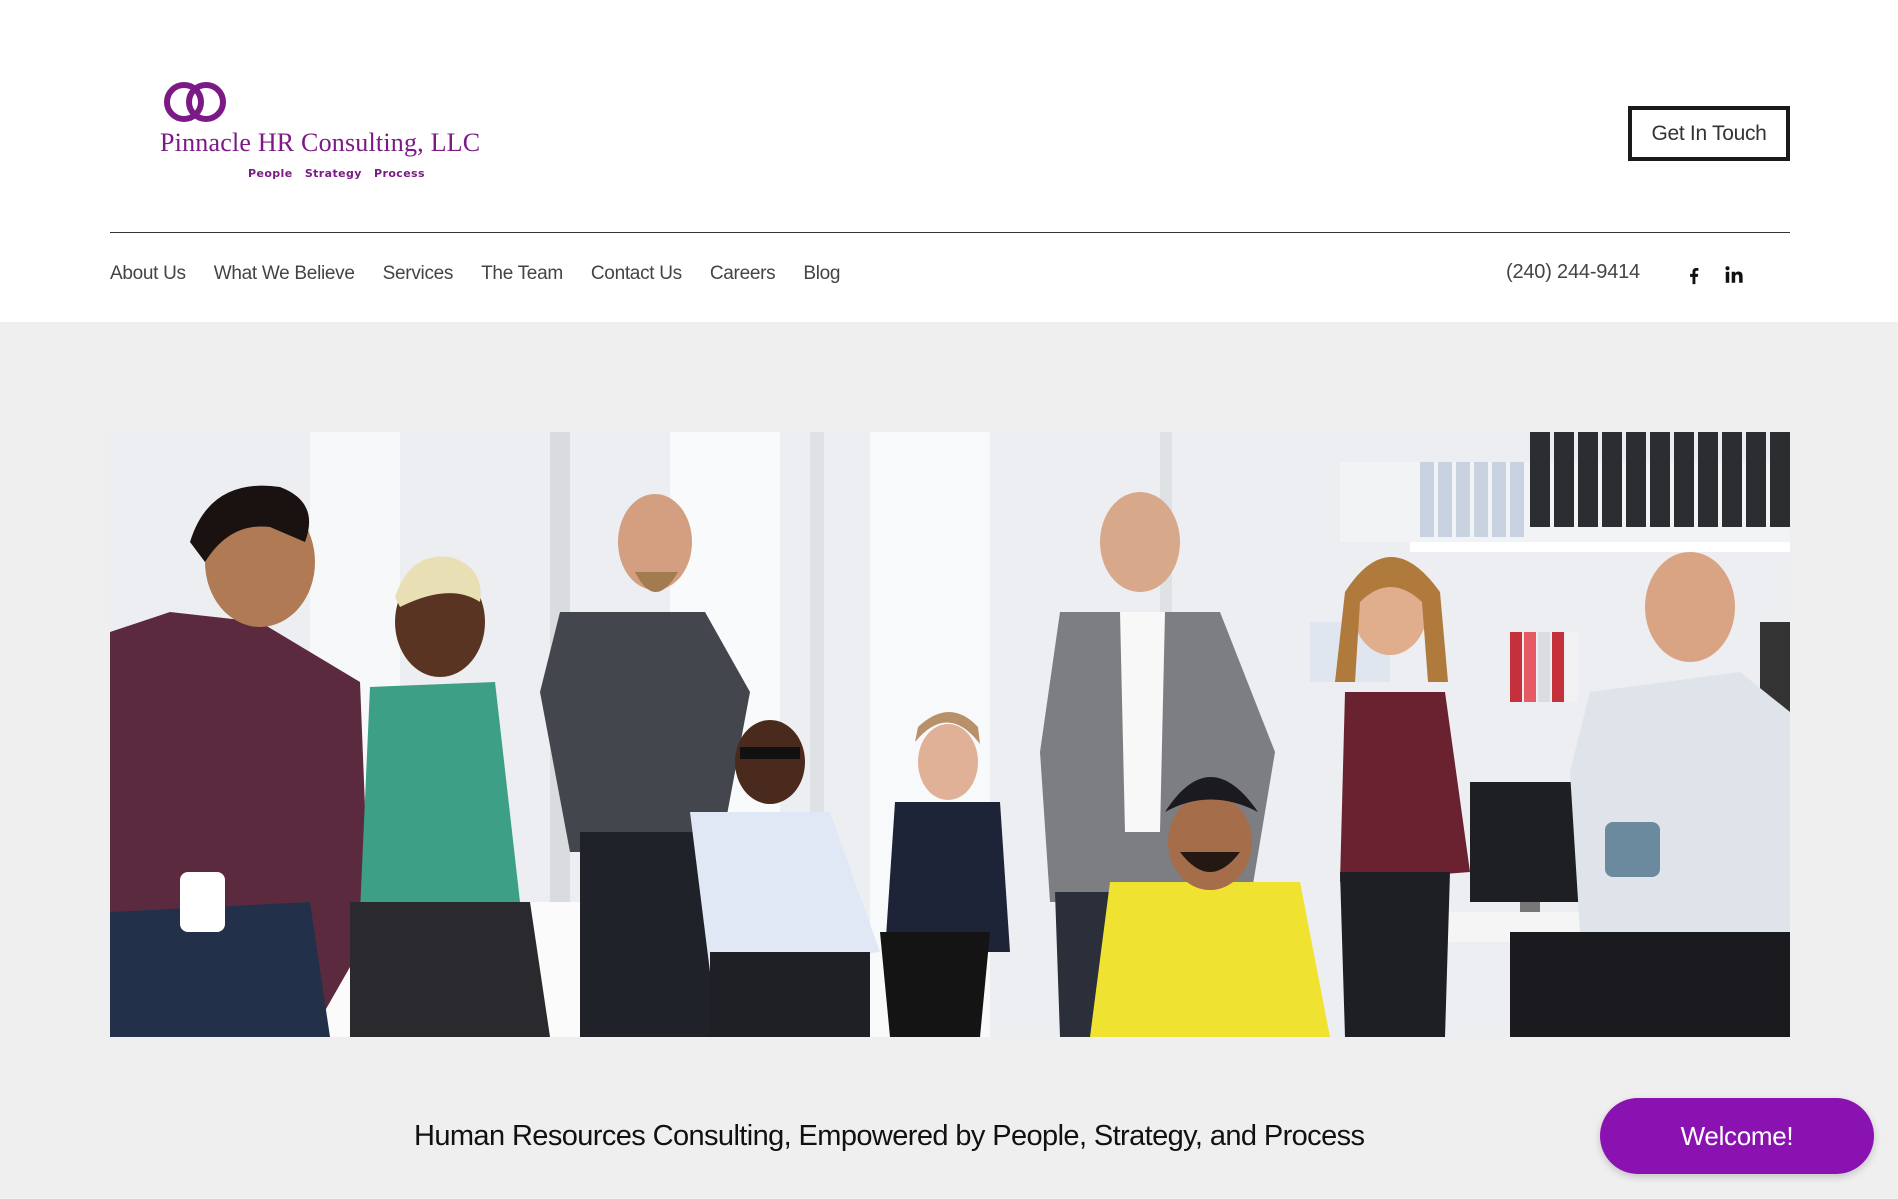 The image size is (1898, 1199). I want to click on phone-number: (240) 244-9414, so click(1573, 272).